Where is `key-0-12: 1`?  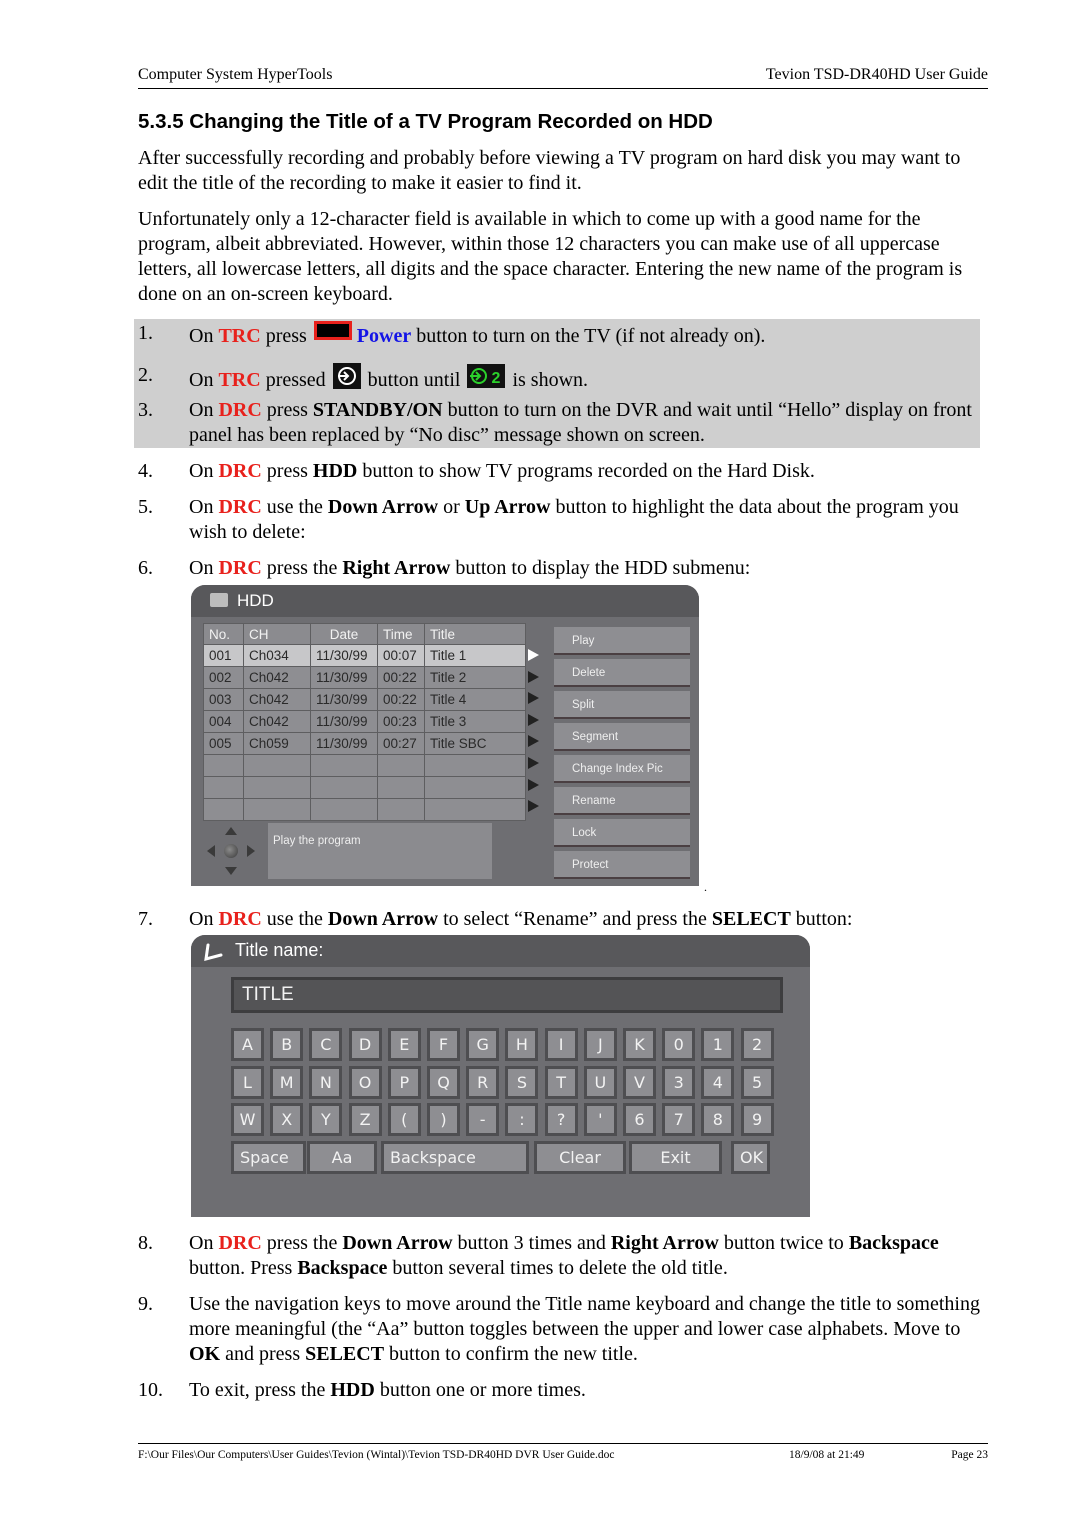 key-0-12: 1 is located at coordinates (718, 1044).